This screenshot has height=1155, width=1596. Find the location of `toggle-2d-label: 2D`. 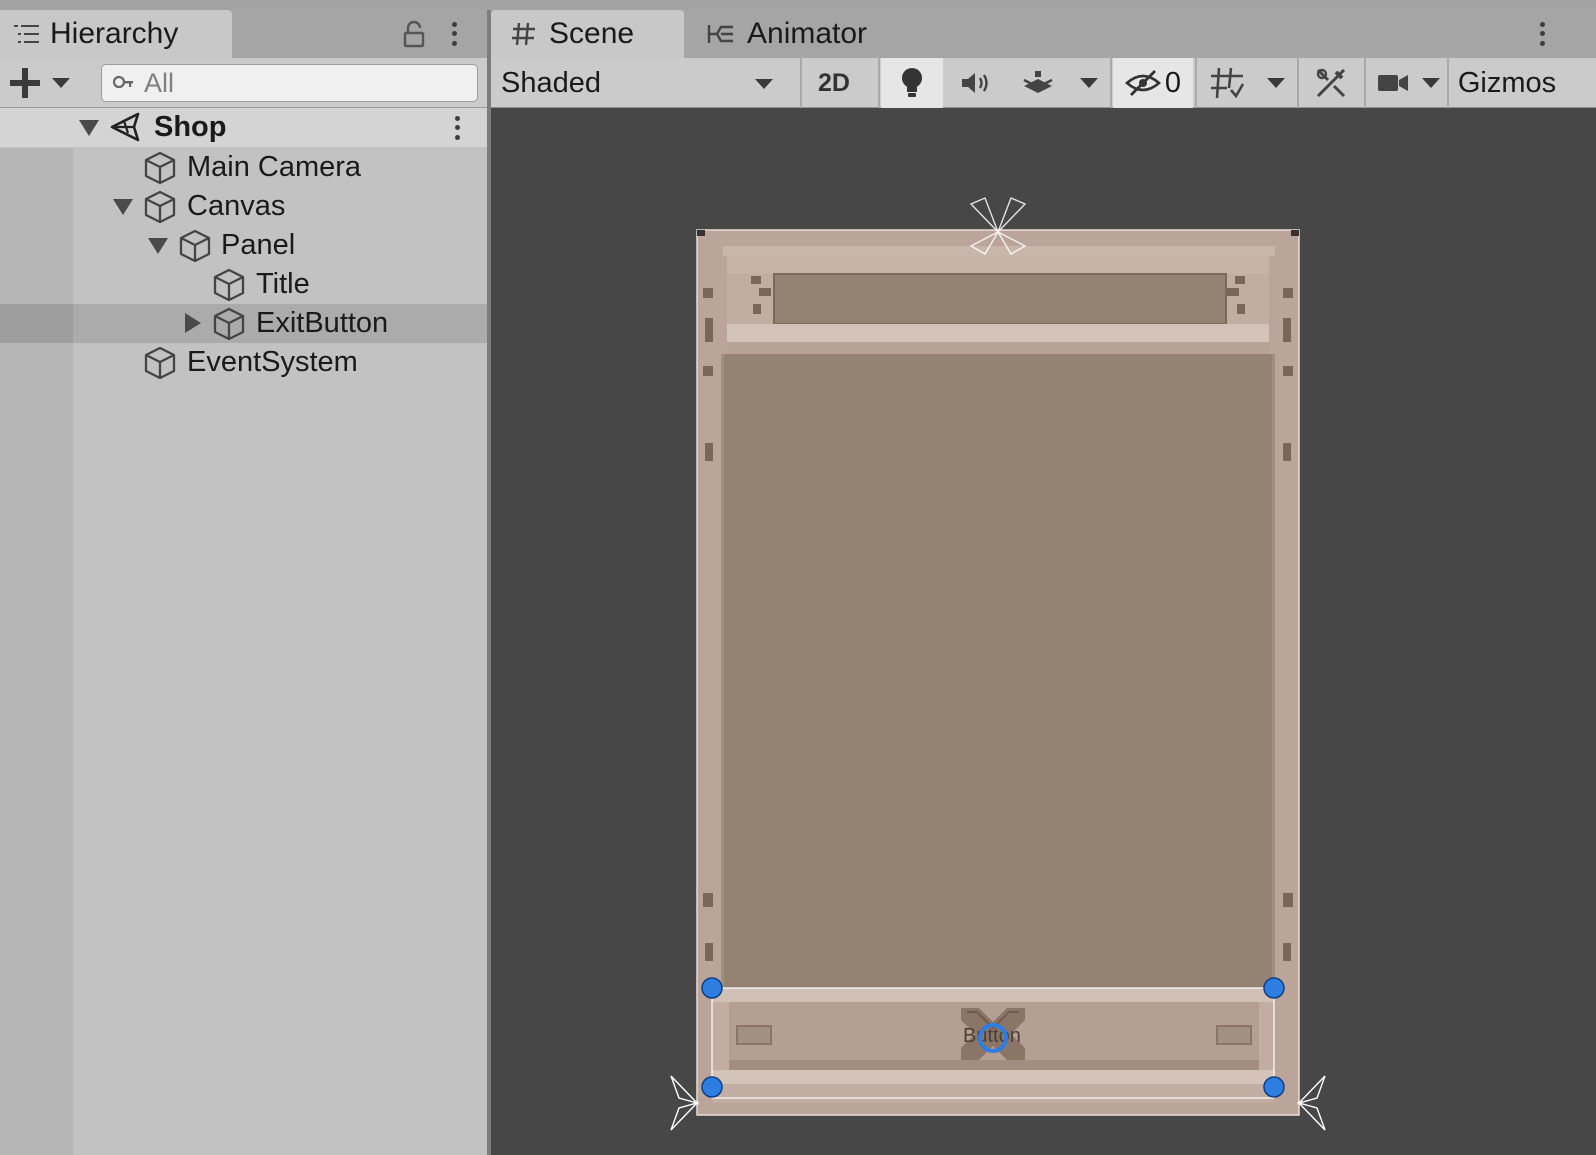

toggle-2d-label: 2D is located at coordinates (834, 82).